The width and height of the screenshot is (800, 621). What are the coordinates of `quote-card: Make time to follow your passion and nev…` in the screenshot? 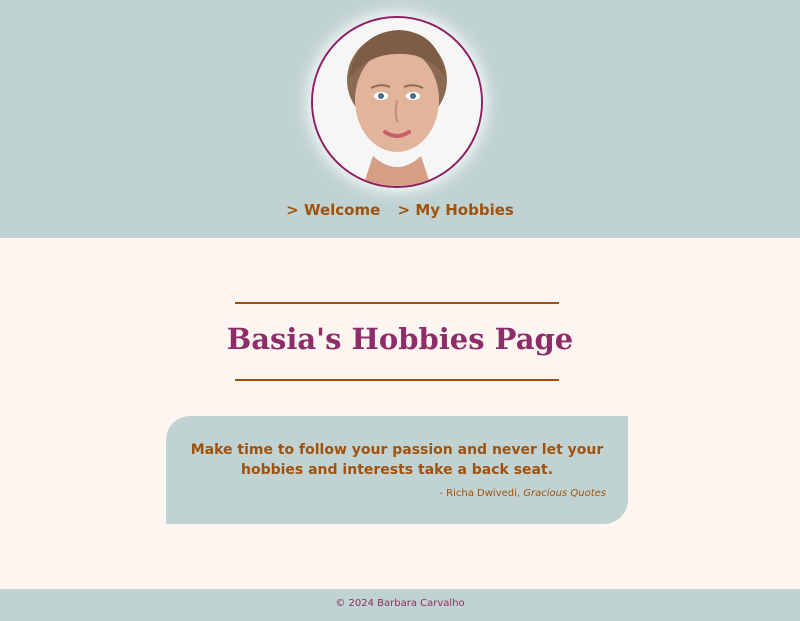 It's located at (397, 470).